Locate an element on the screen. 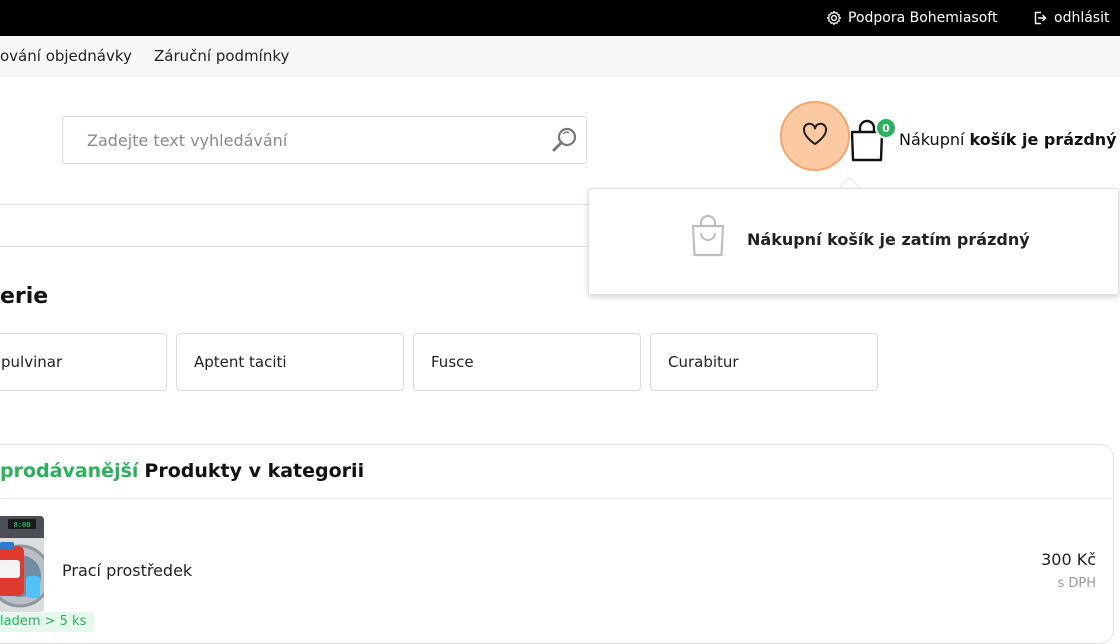  product-vat-note: s DPH is located at coordinates (1076, 583).